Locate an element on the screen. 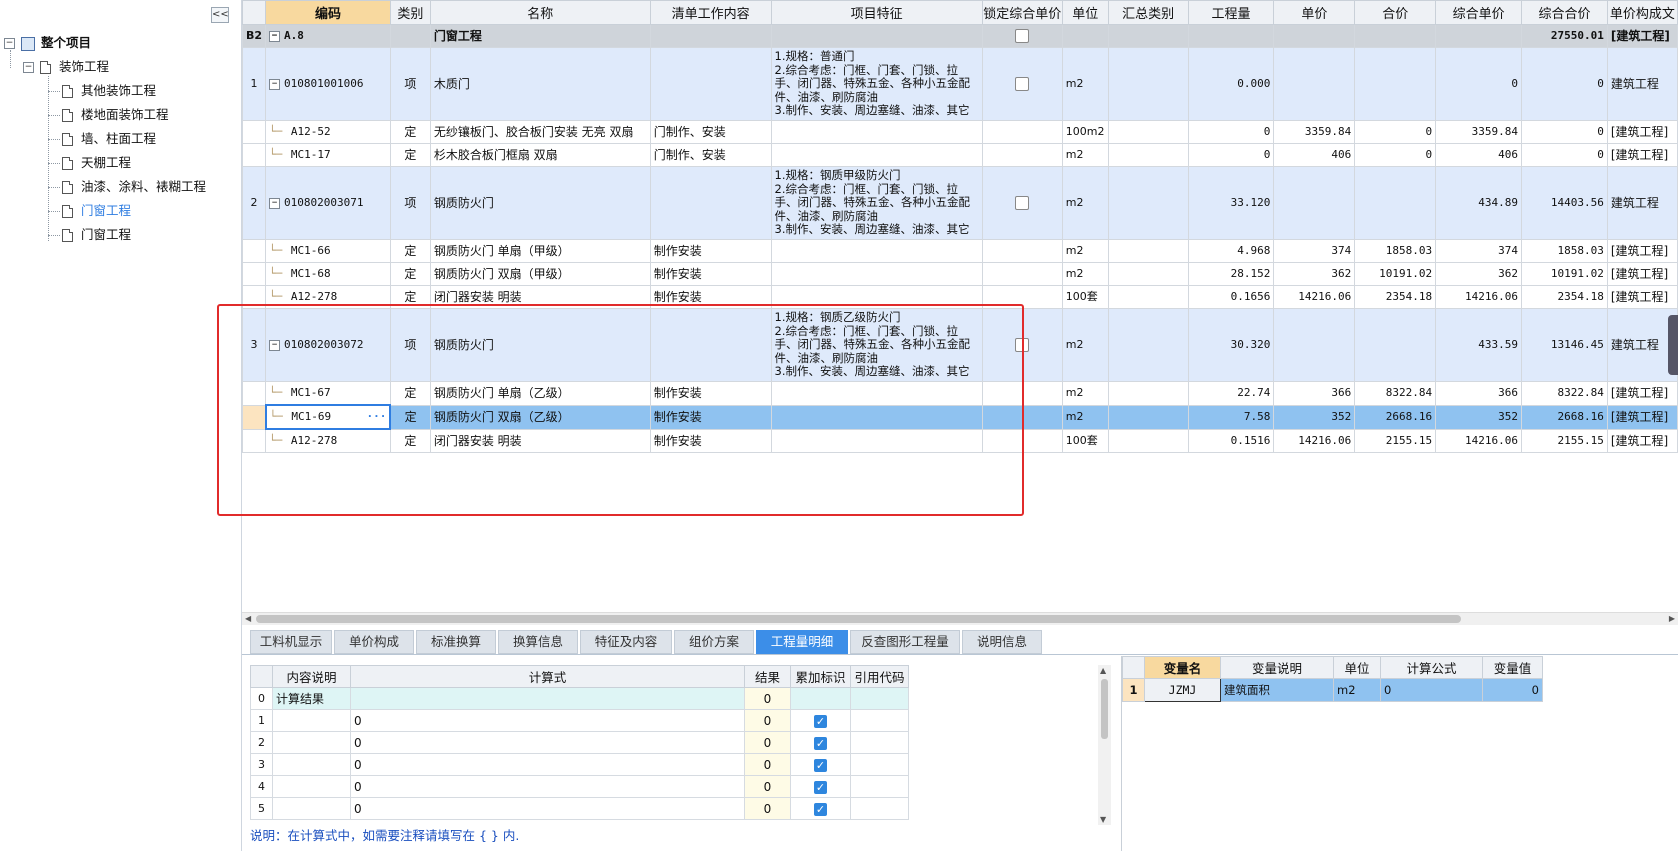  tree-node-ceiling: 天棚工程 is located at coordinates (96, 163).